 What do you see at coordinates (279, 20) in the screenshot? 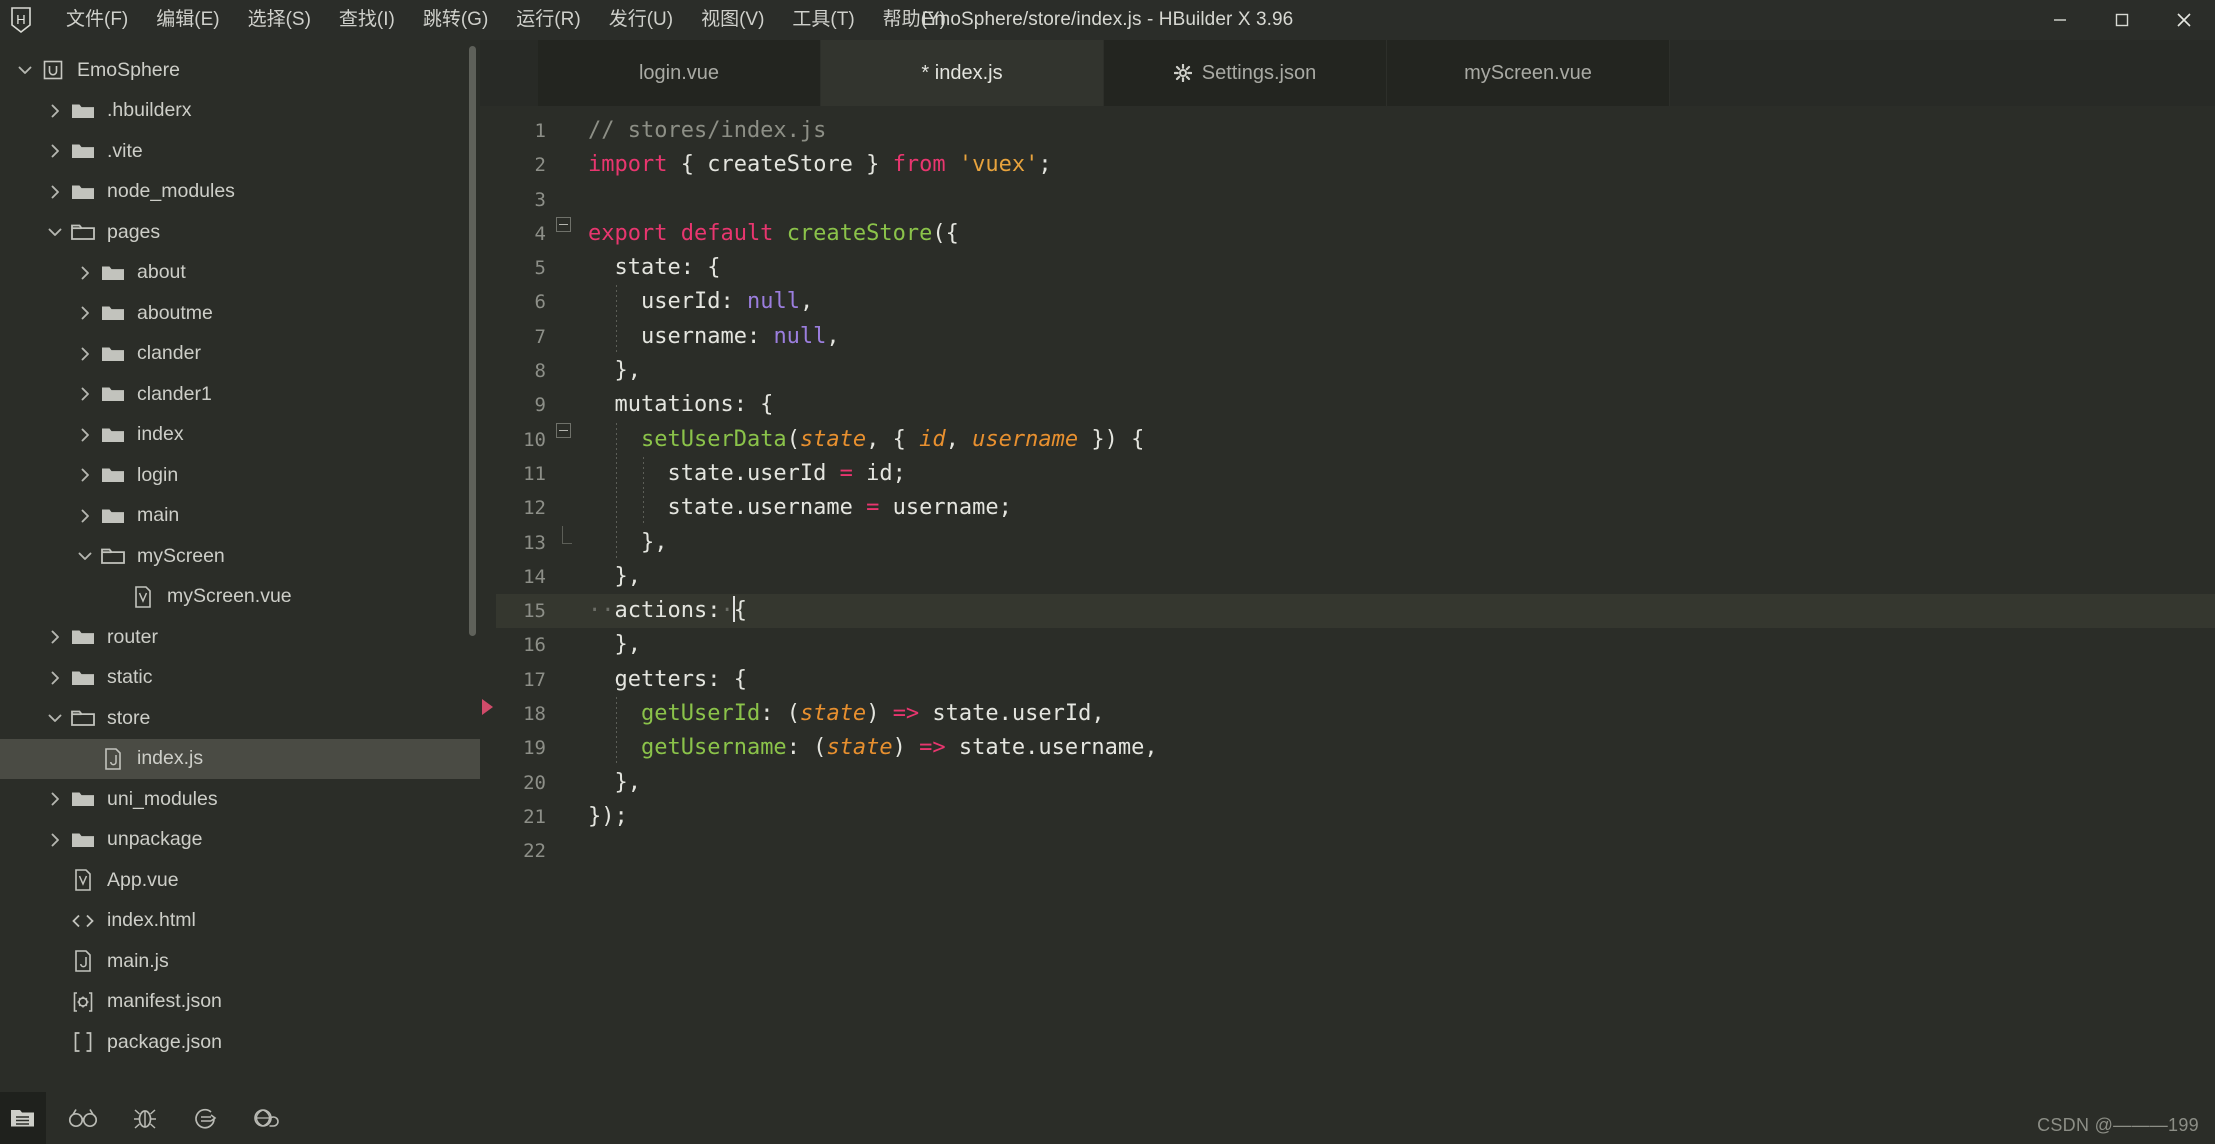
I see `menu-select: 选择(S)` at bounding box center [279, 20].